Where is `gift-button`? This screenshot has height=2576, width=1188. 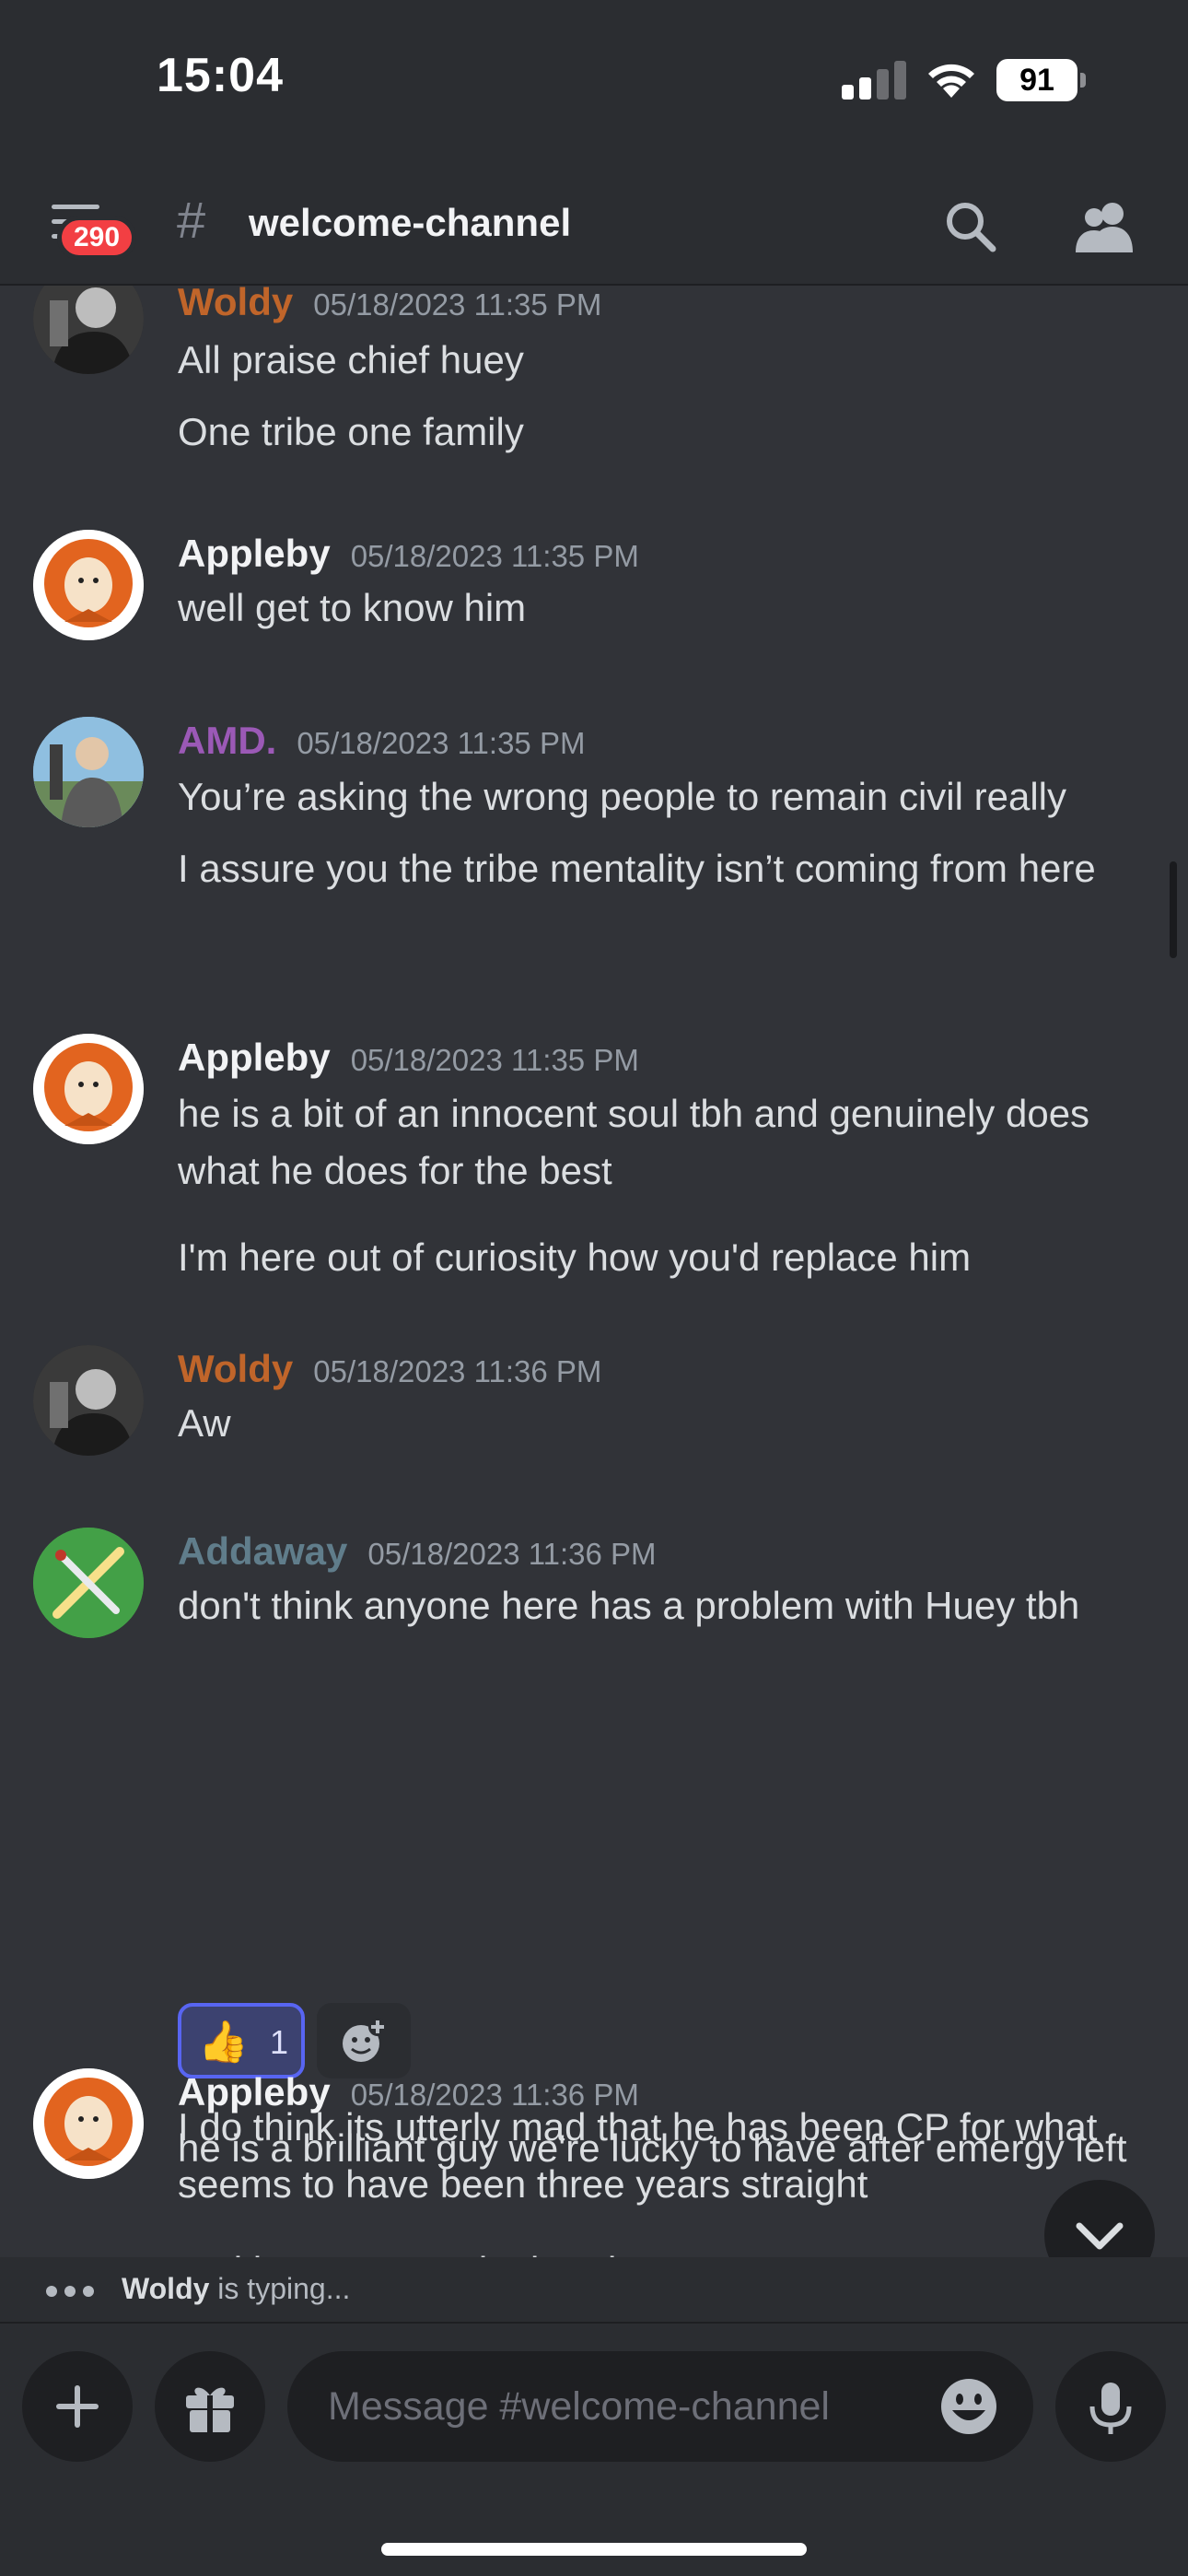 gift-button is located at coordinates (210, 2406).